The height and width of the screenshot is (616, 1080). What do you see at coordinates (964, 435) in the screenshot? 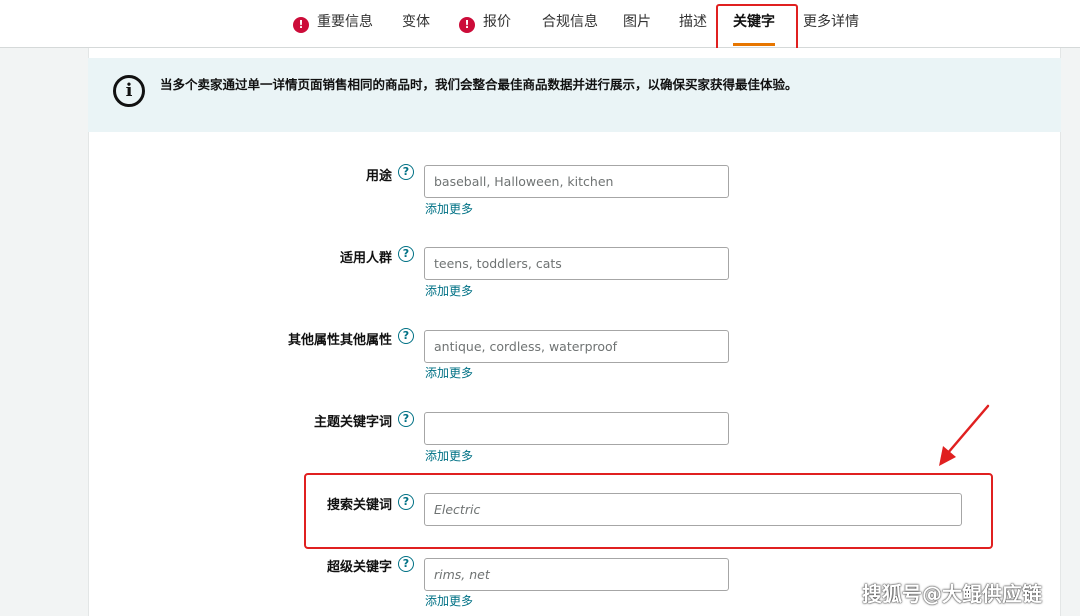
I see `annotation-arrow-icon` at bounding box center [964, 435].